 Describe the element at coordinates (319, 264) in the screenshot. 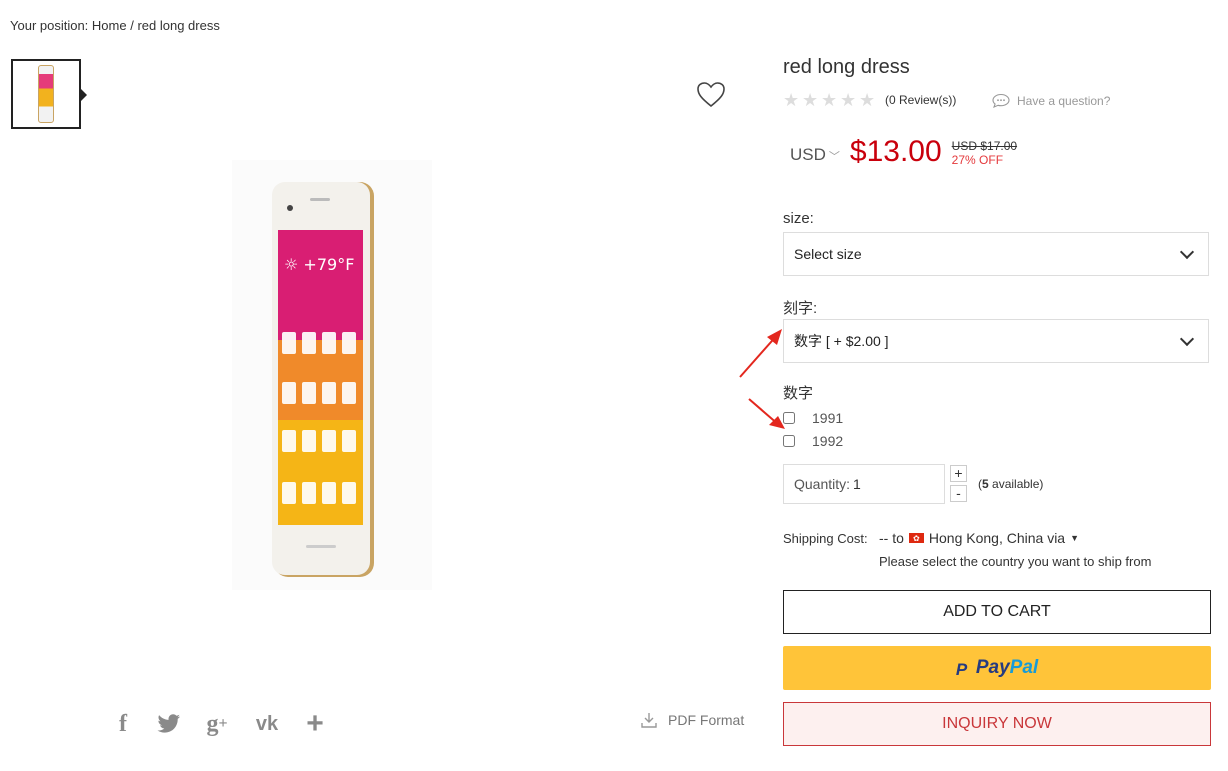

I see `svg-text: ☼ +79°F` at that location.